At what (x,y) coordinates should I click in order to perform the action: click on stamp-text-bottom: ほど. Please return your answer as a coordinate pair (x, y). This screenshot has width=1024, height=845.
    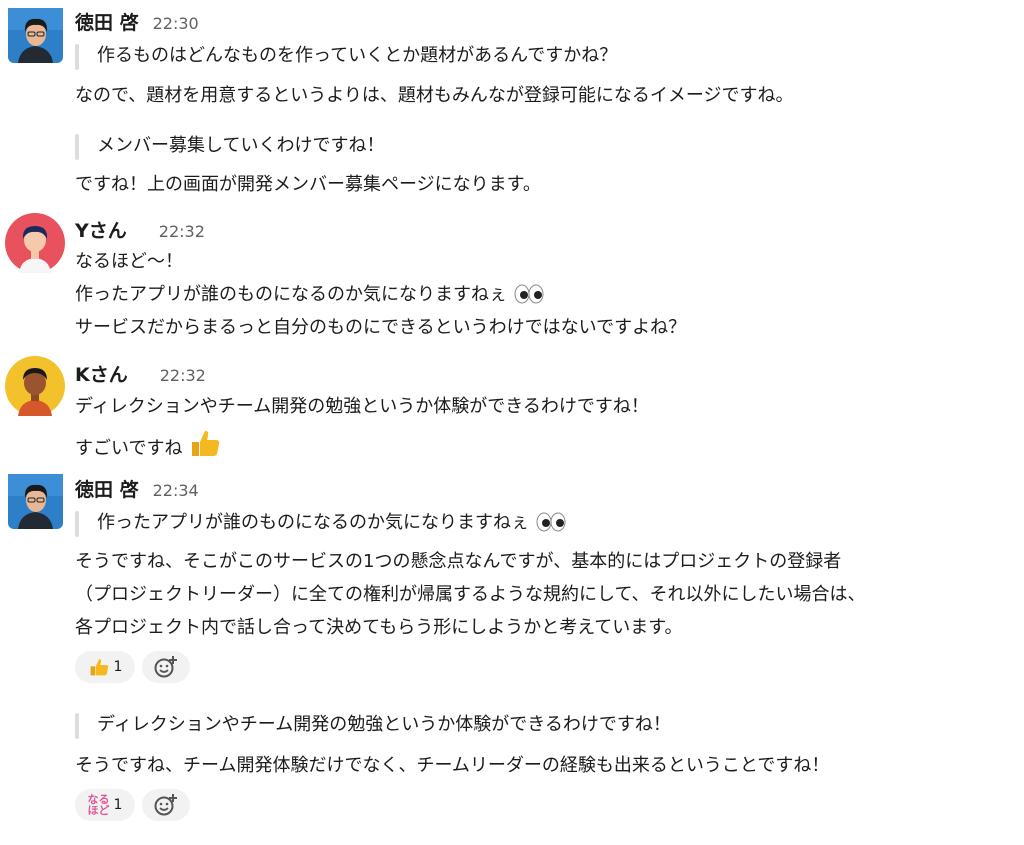
    Looking at the image, I should click on (98, 810).